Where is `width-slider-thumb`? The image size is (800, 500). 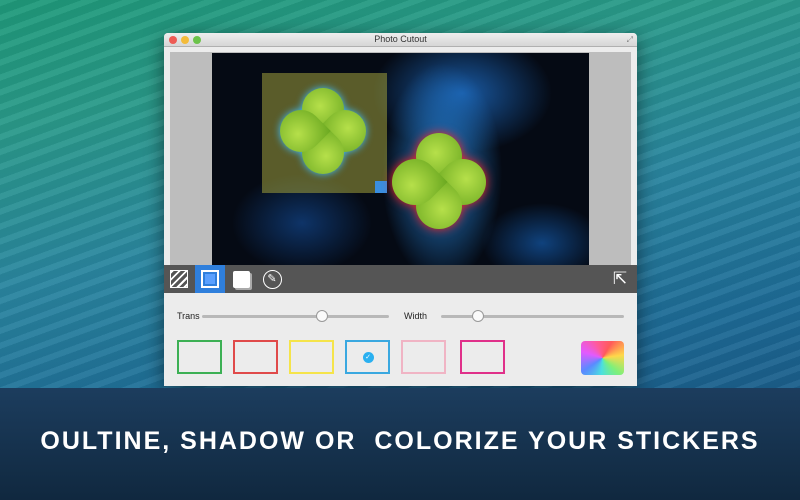
width-slider-thumb is located at coordinates (477, 316).